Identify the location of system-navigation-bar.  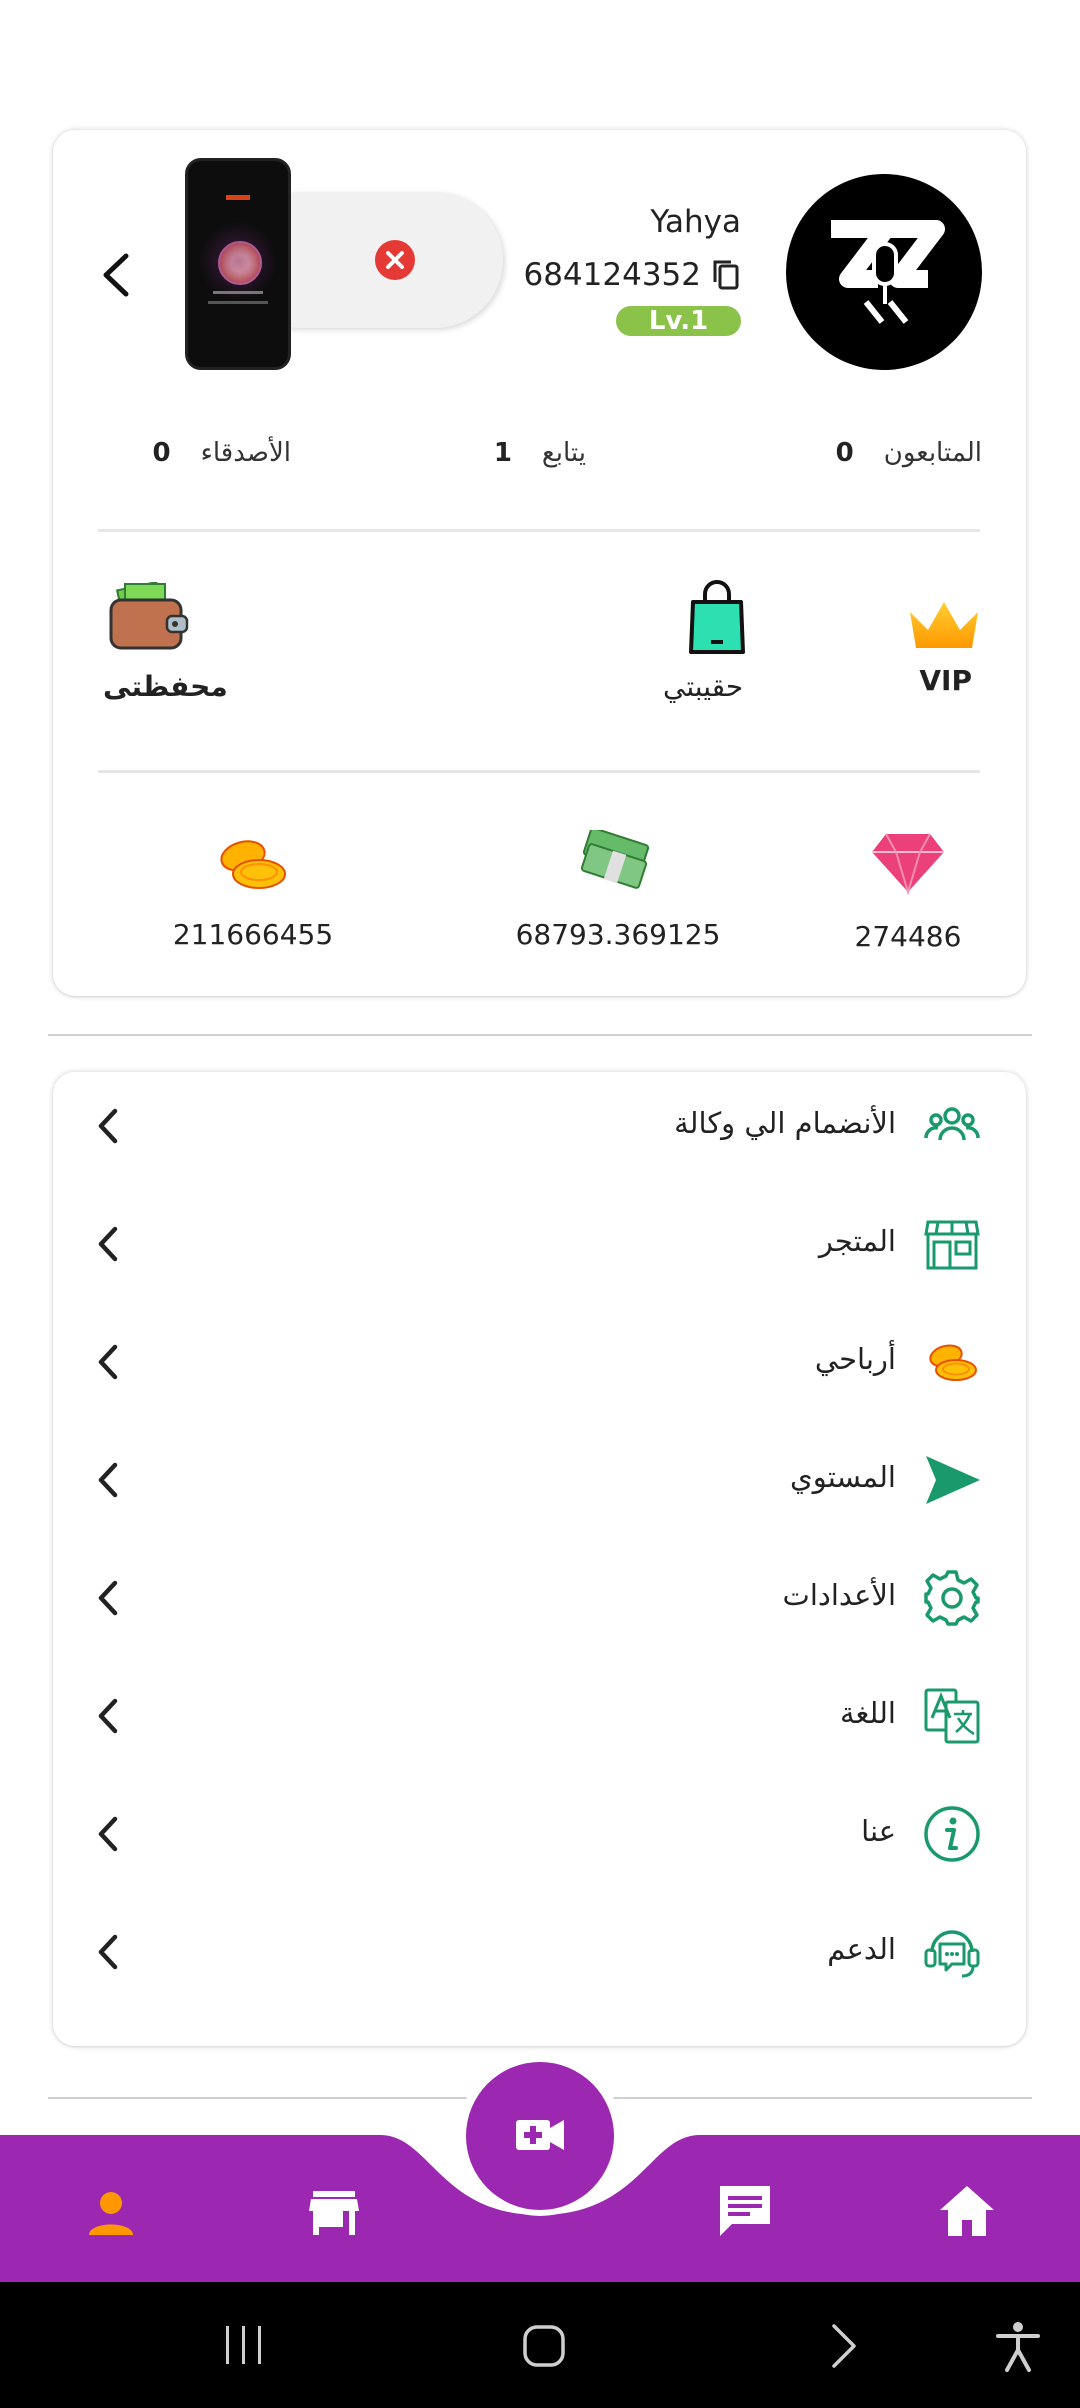
(540, 2345).